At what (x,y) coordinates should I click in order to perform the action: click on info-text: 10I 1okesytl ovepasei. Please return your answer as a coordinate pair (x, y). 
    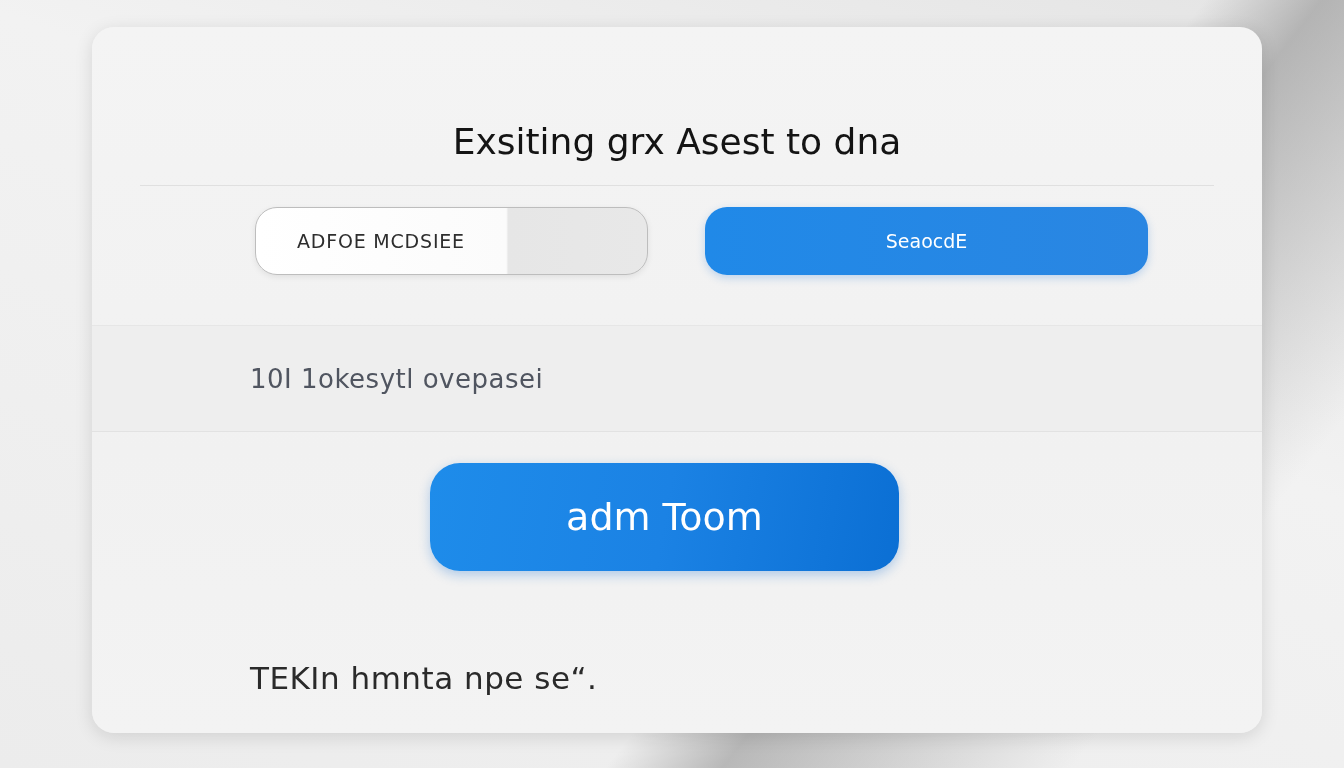
    Looking at the image, I should click on (397, 378).